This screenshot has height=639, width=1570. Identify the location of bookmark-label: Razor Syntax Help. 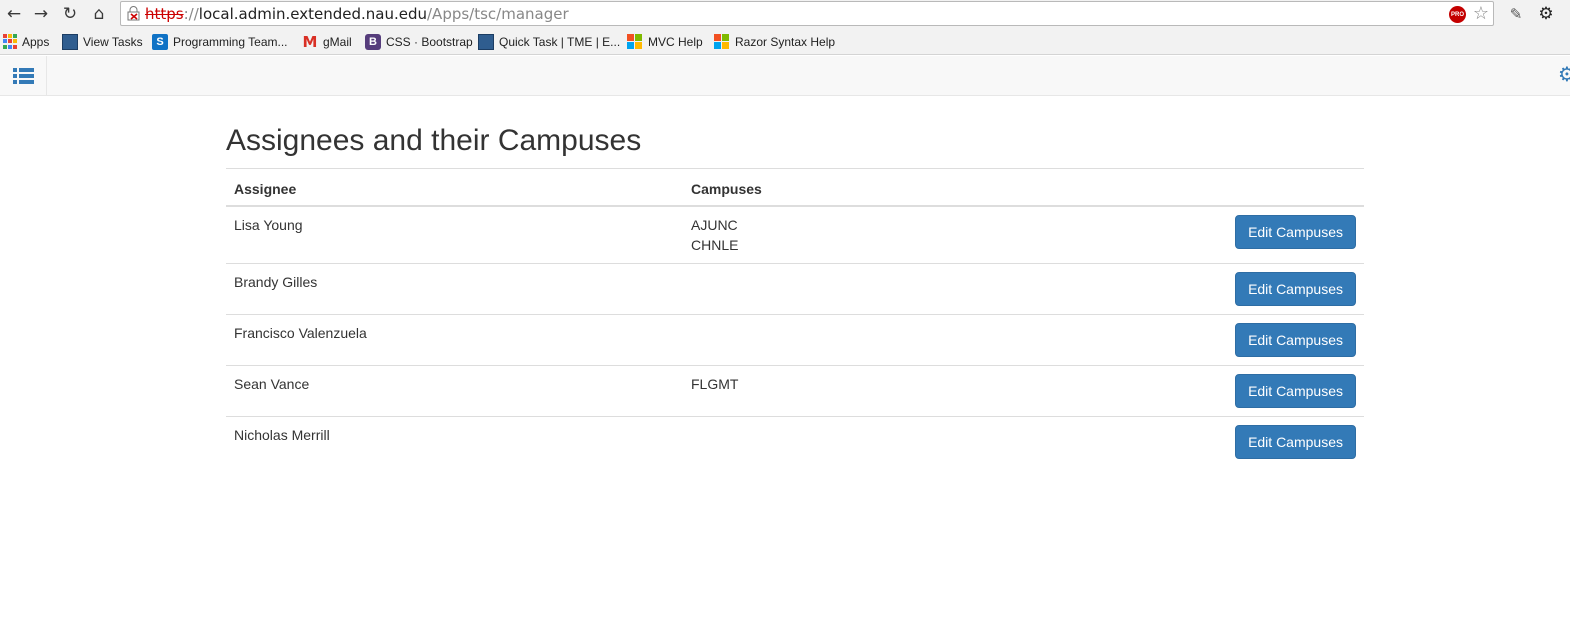
(785, 41).